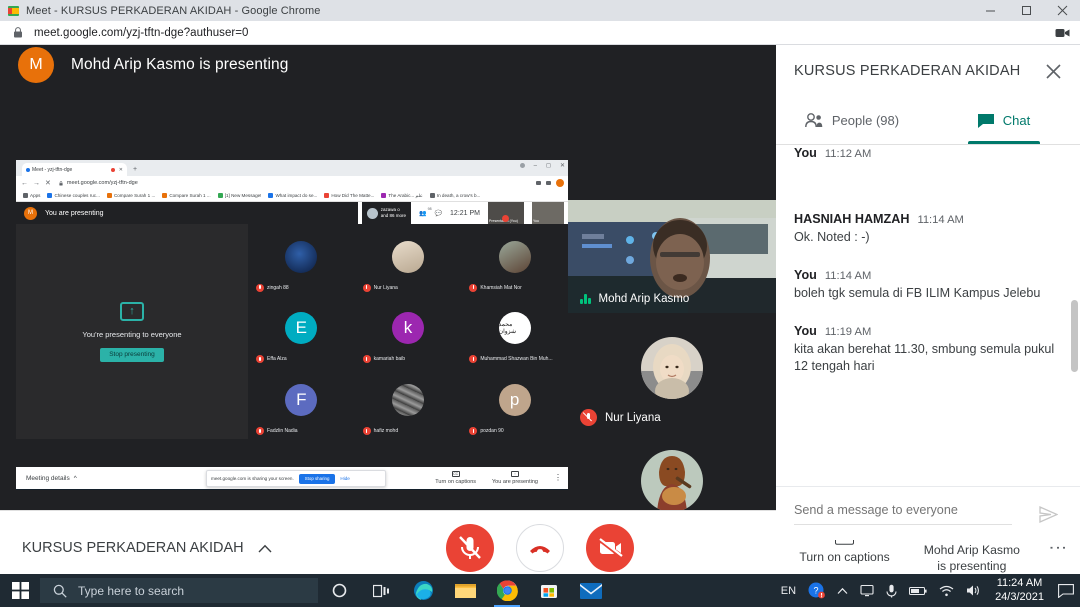 Image resolution: width=1080 pixels, height=607 pixels. What do you see at coordinates (1062, 10) in the screenshot?
I see `close-button` at bounding box center [1062, 10].